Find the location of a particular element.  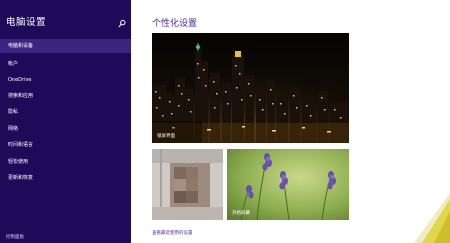

sidebar-item-privacy: 隐私 is located at coordinates (65, 112).